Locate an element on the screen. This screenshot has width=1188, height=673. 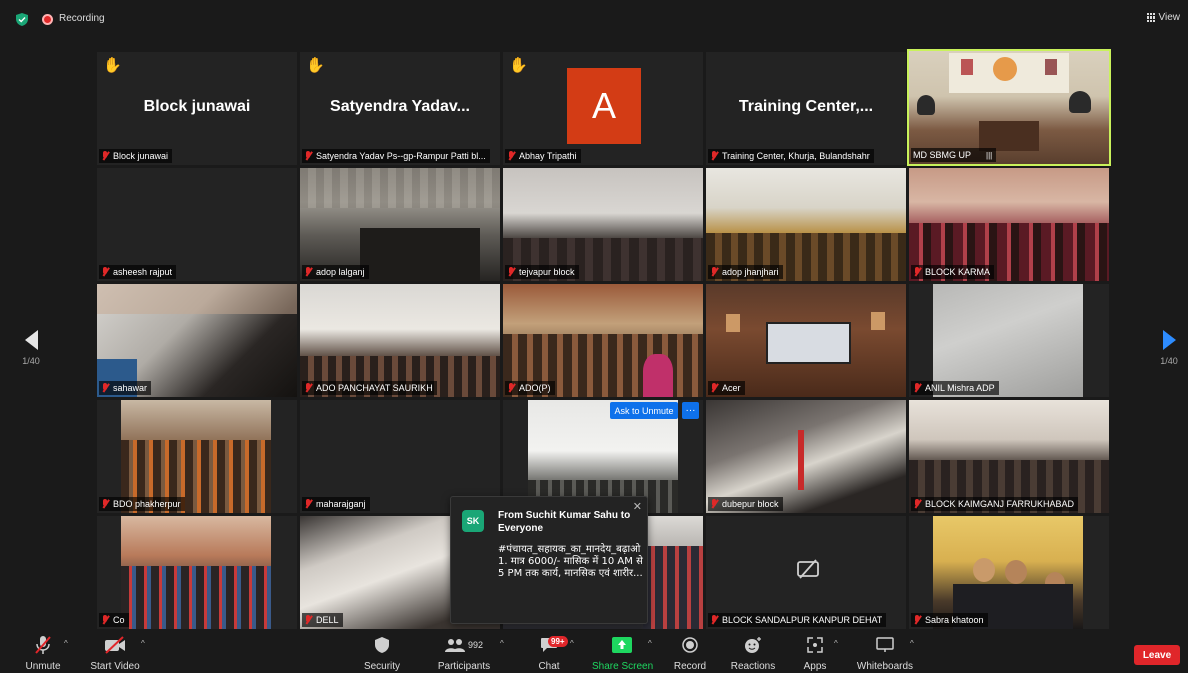
participant-tile: Acer is located at coordinates (806, 340).